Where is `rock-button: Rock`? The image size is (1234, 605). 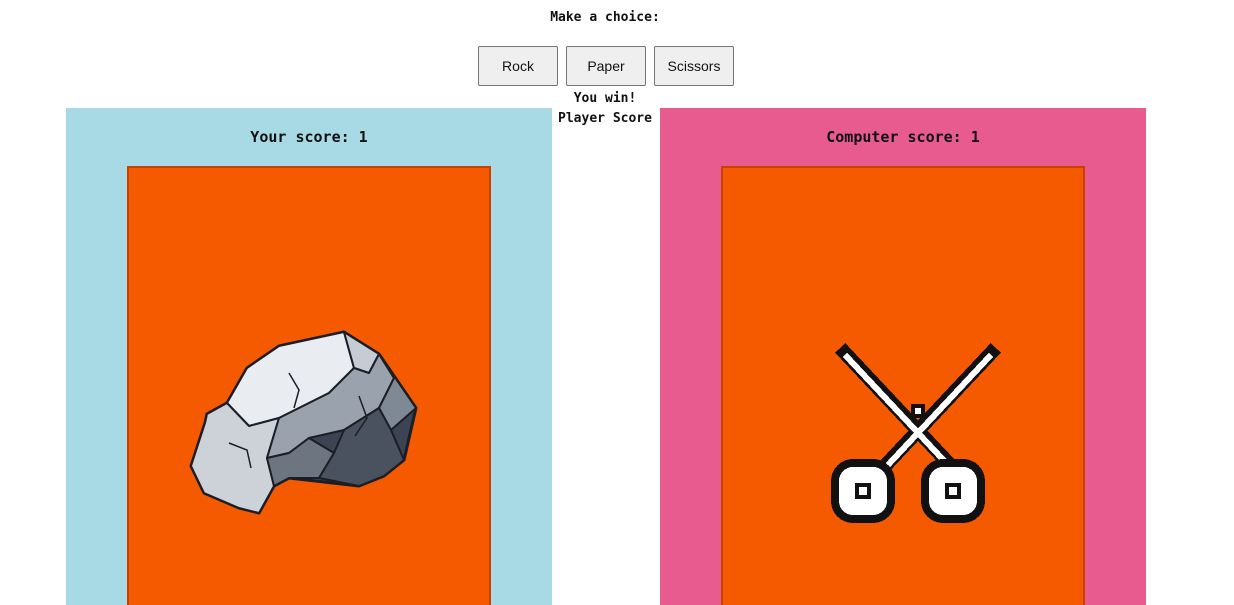
rock-button: Rock is located at coordinates (518, 66).